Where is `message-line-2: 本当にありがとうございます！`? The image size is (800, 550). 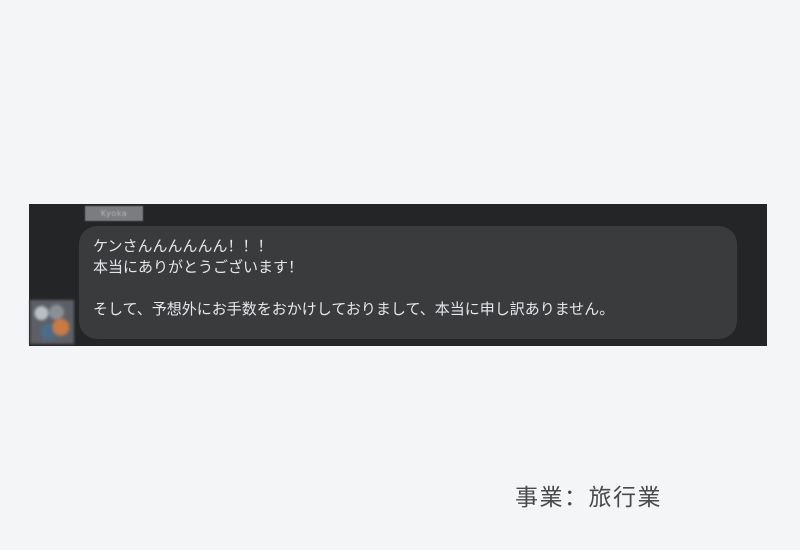
message-line-2: 本当にありがとうございます！ is located at coordinates (198, 267).